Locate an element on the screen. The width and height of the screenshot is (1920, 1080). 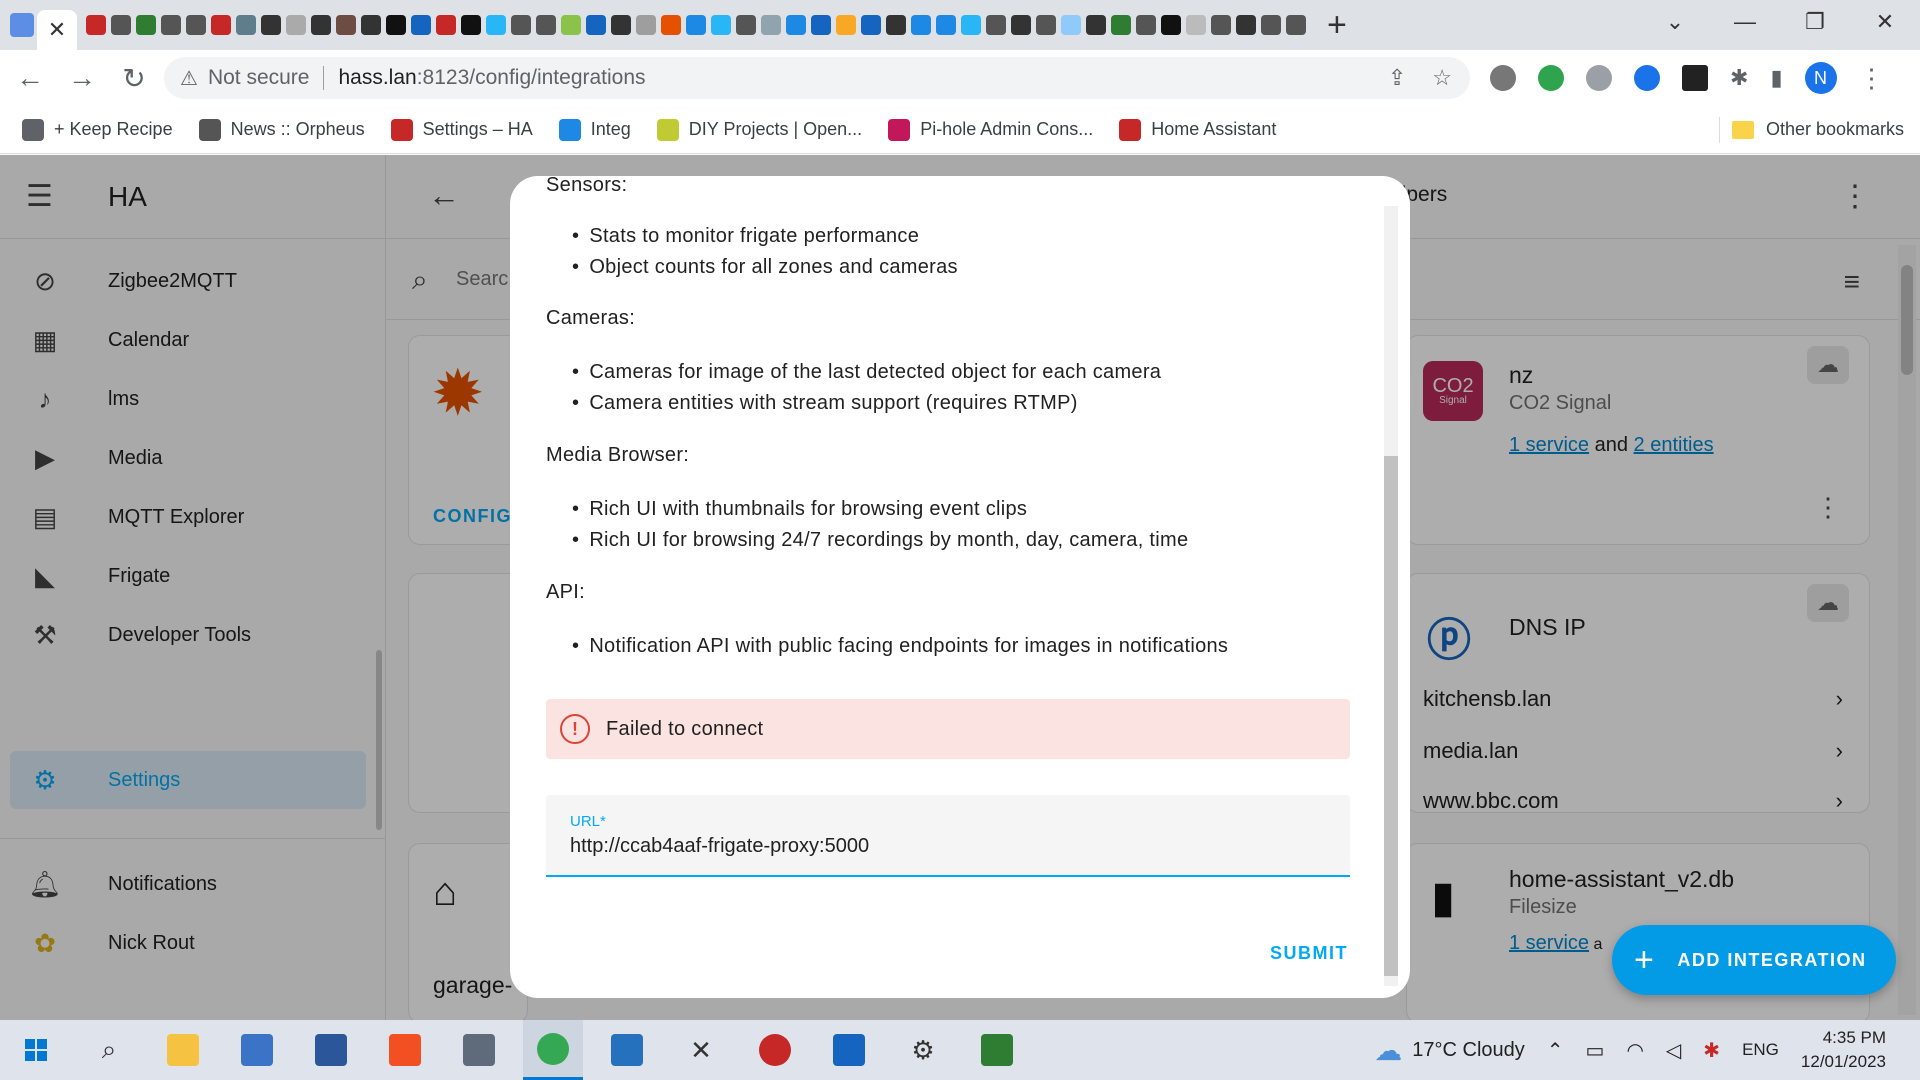
bookmark-item: News :: Orpheus is located at coordinates (281, 129).